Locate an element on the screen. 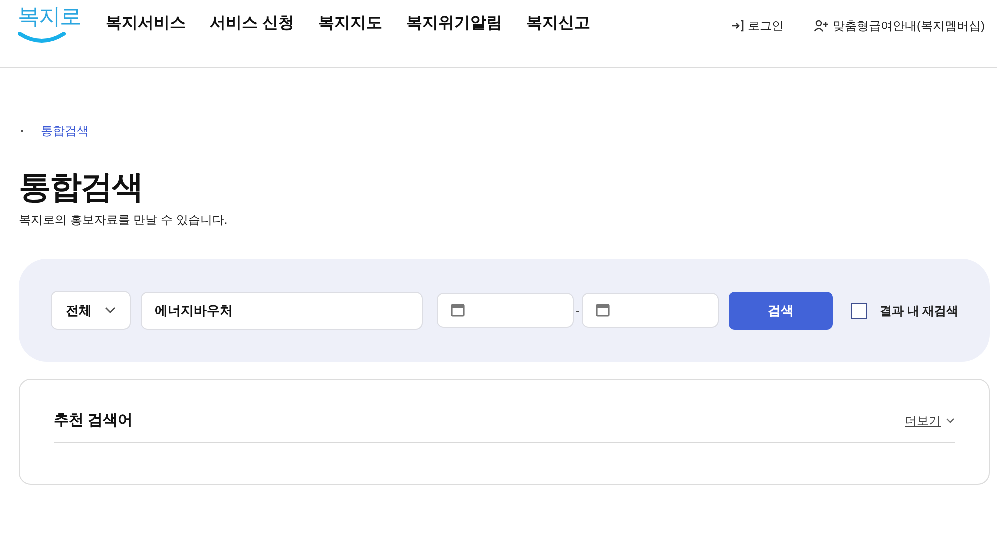  checkbox is located at coordinates (859, 310).